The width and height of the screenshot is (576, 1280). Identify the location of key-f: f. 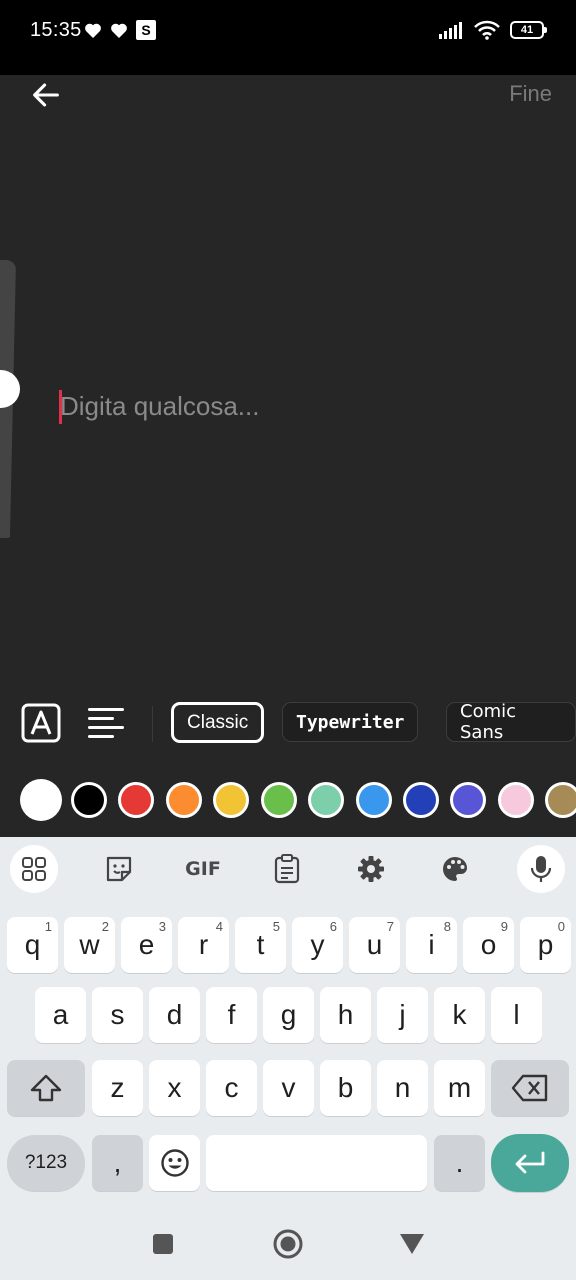
(231, 1015).